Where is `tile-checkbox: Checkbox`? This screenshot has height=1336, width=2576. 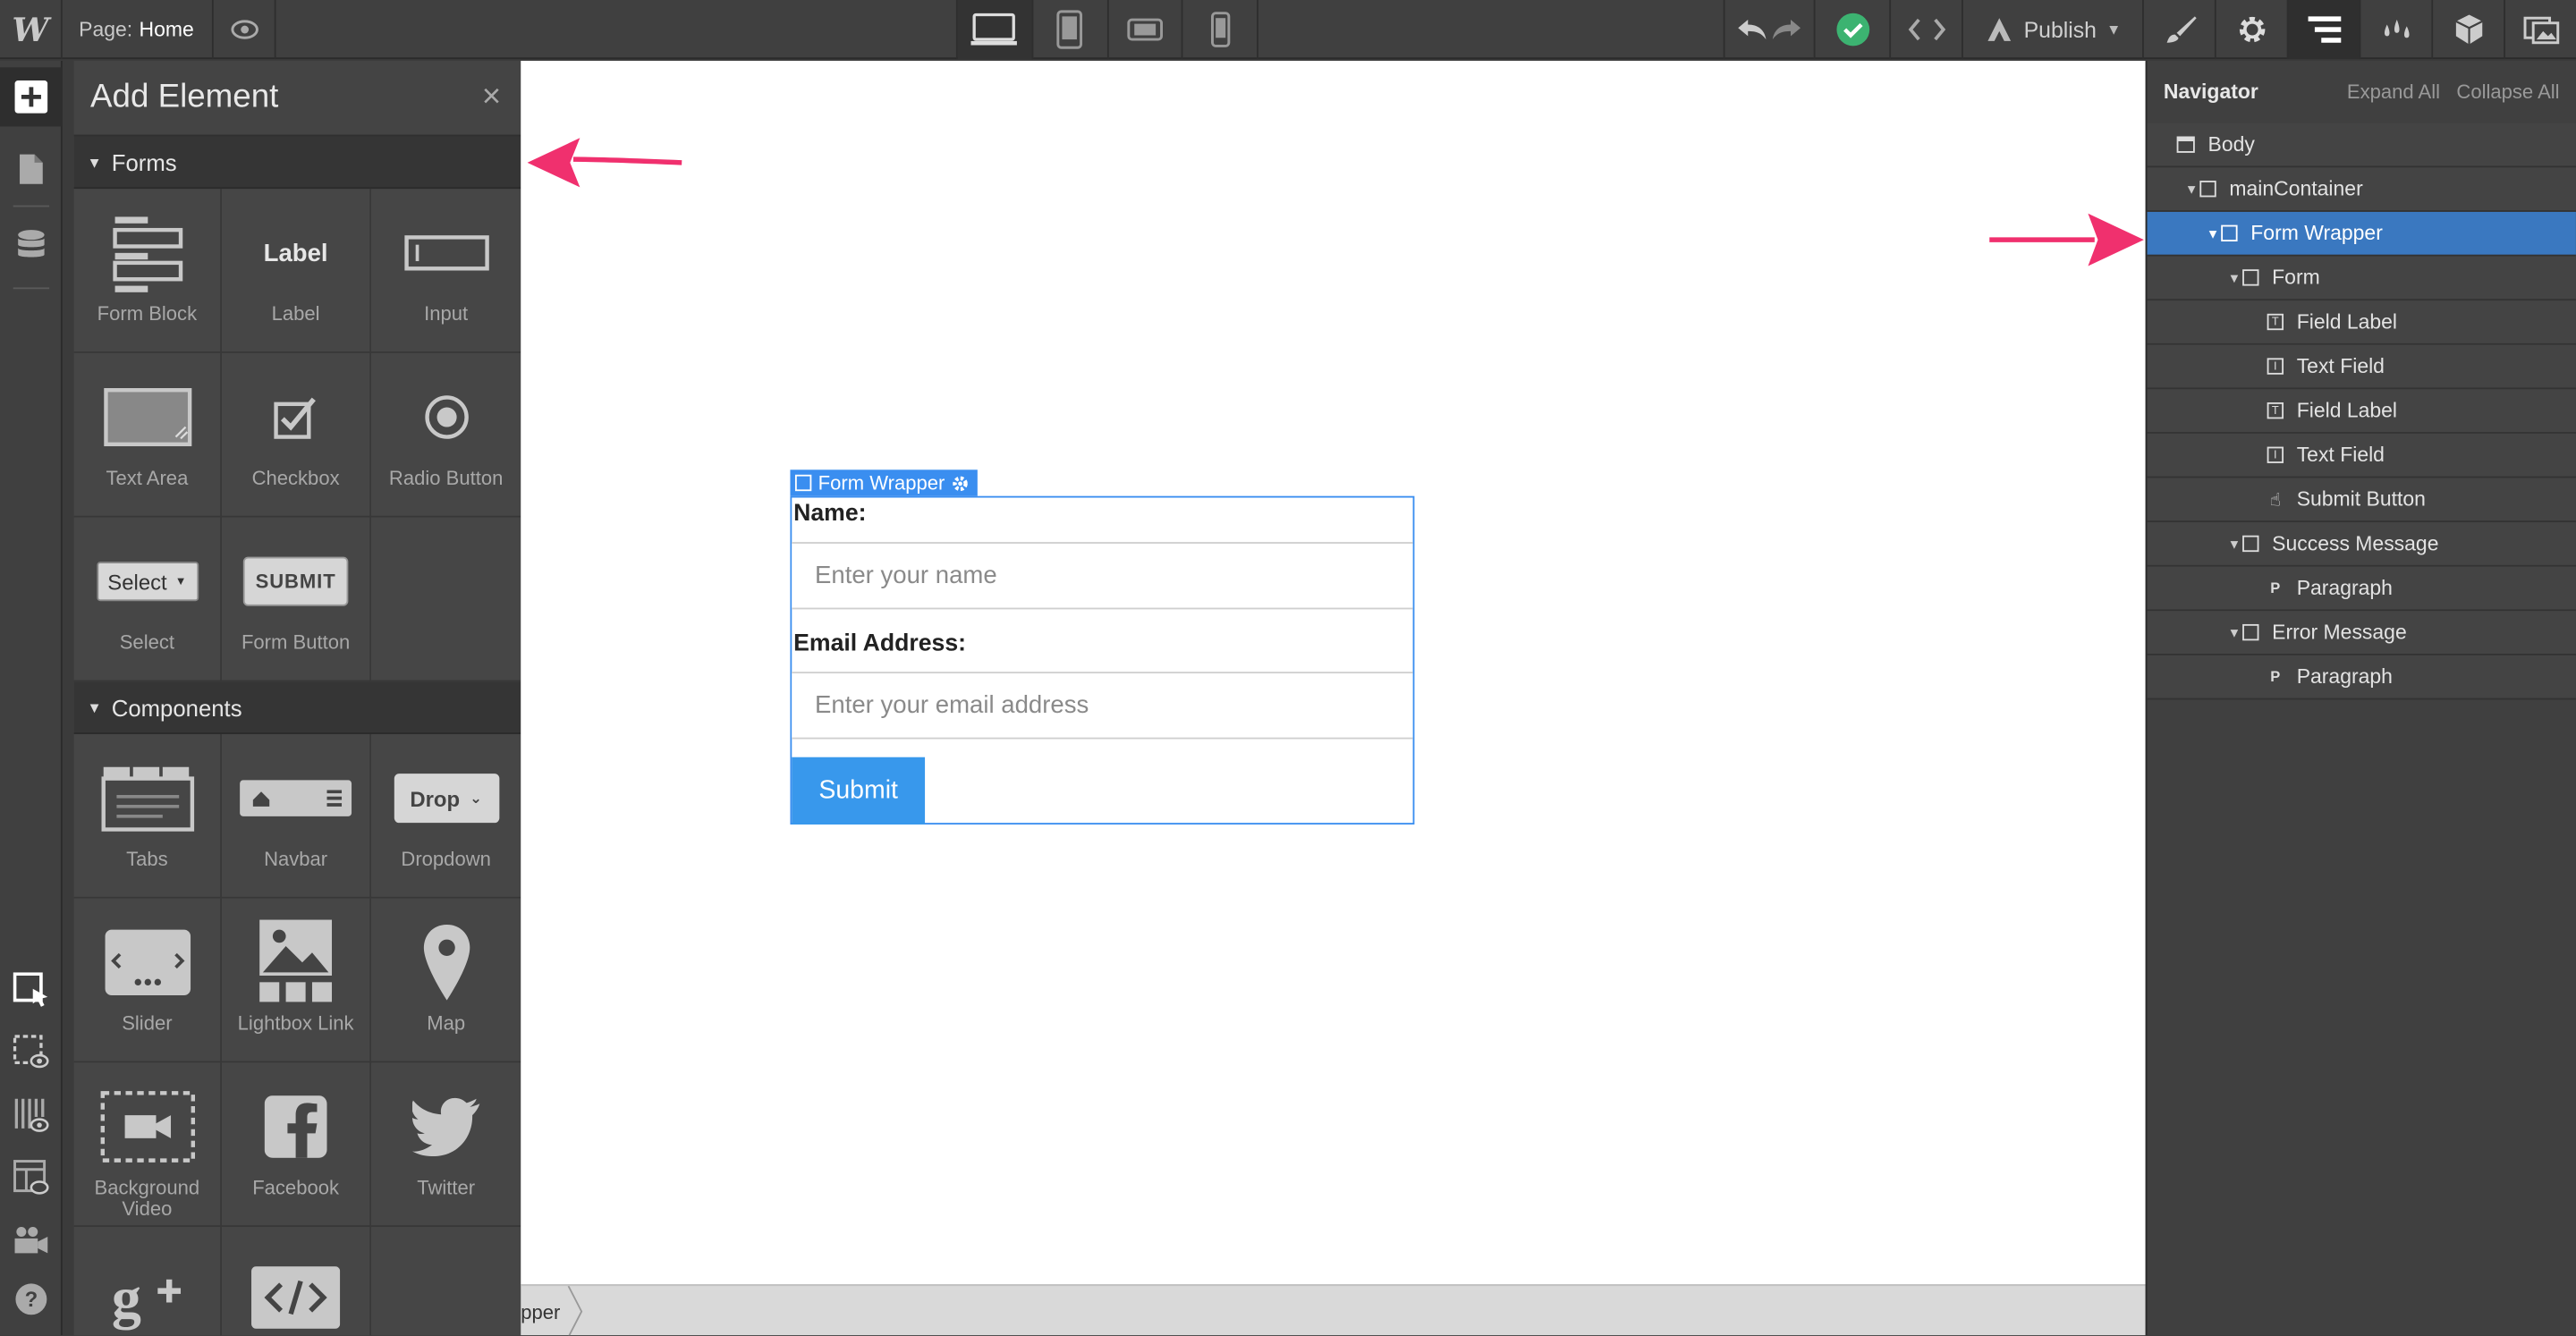
tile-checkbox: Checkbox is located at coordinates (296, 435).